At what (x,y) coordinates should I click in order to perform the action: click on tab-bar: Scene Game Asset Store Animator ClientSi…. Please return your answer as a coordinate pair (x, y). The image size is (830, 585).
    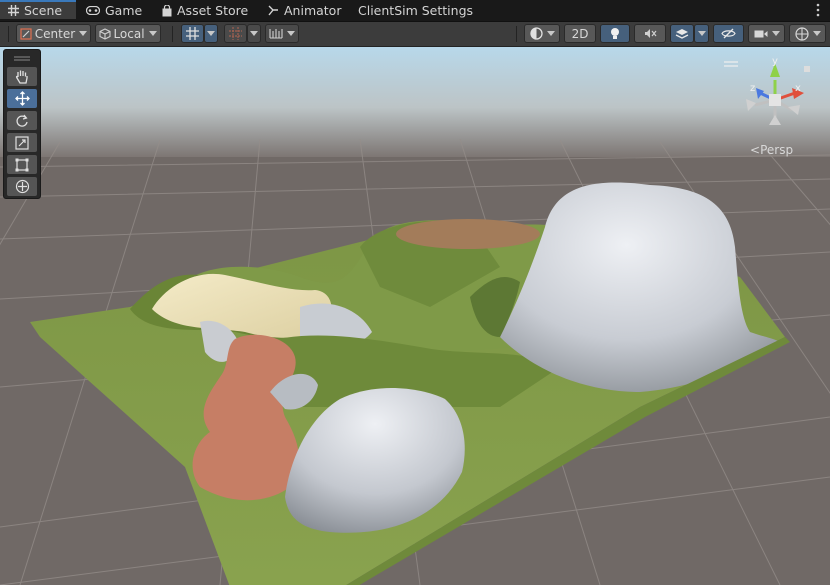
    Looking at the image, I should click on (415, 11).